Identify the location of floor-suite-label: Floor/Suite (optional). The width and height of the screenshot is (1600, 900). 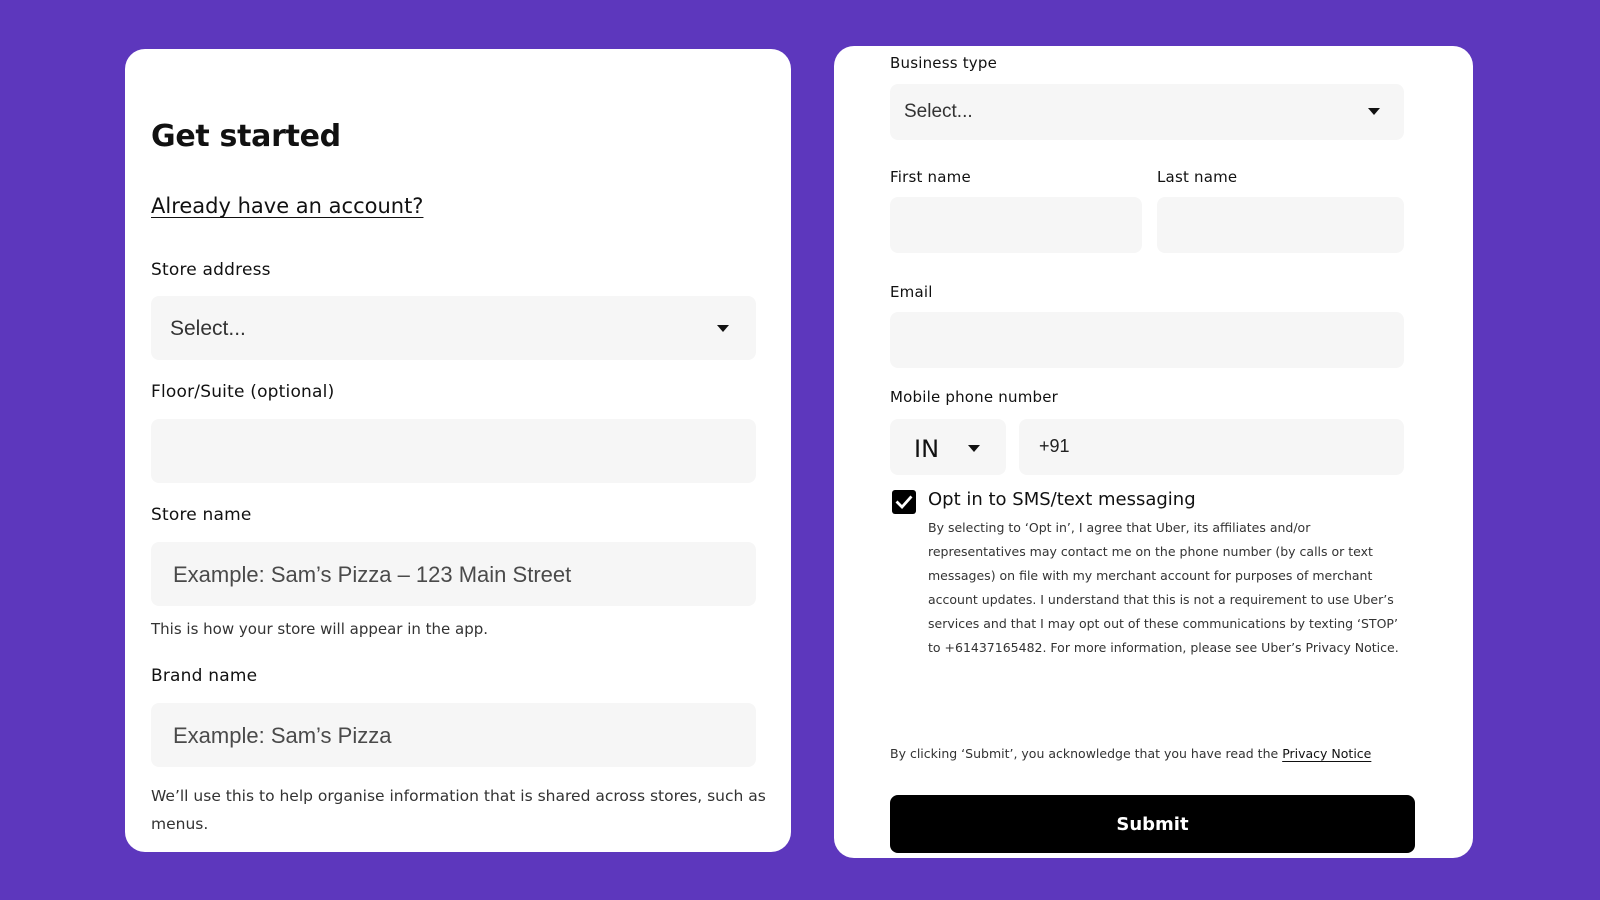
(243, 392).